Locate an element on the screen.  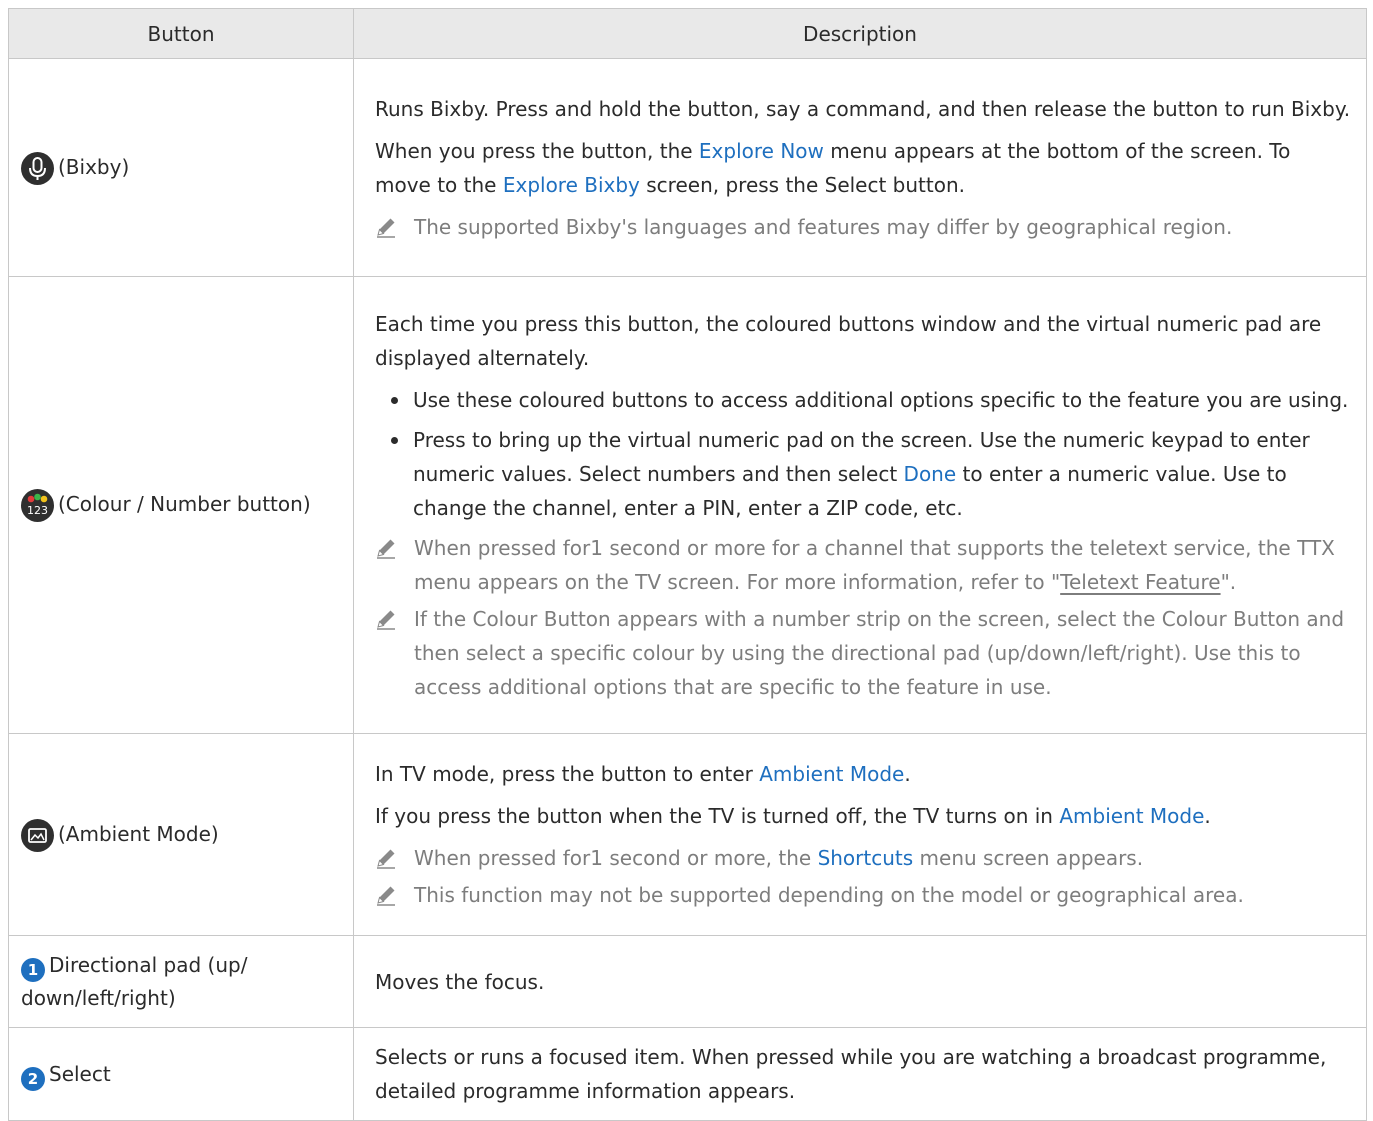
button-cell-colour-number: 123 (Colour / Number button) is located at coordinates (181, 505).